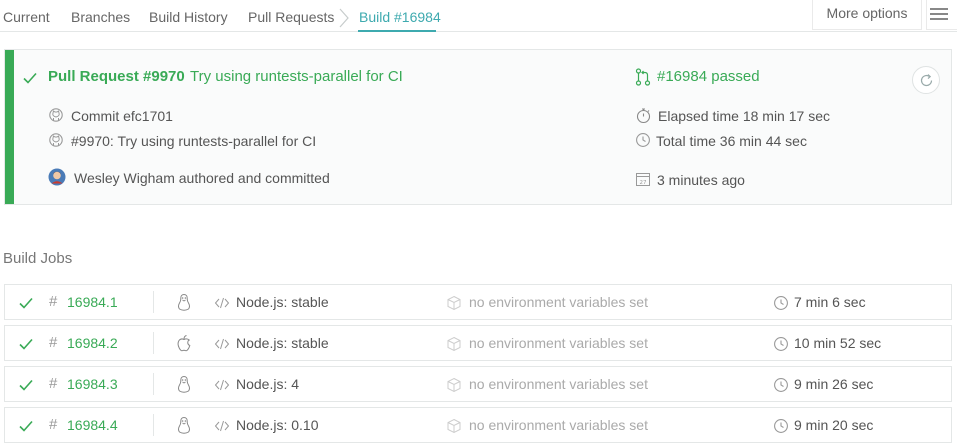  I want to click on svg-text: 27, so click(643, 183).